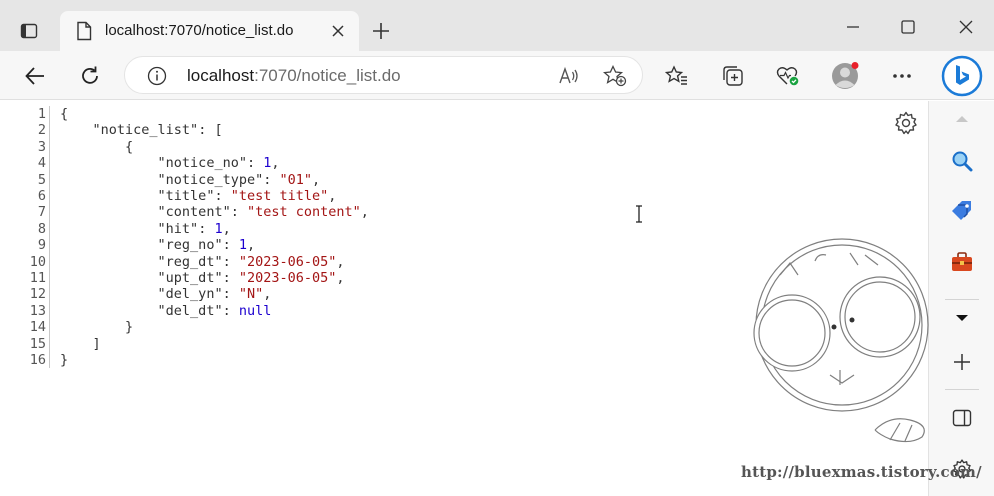 The width and height of the screenshot is (994, 496). Describe the element at coordinates (190, 245) in the screenshot. I see `json-key: "reg_no"` at that location.